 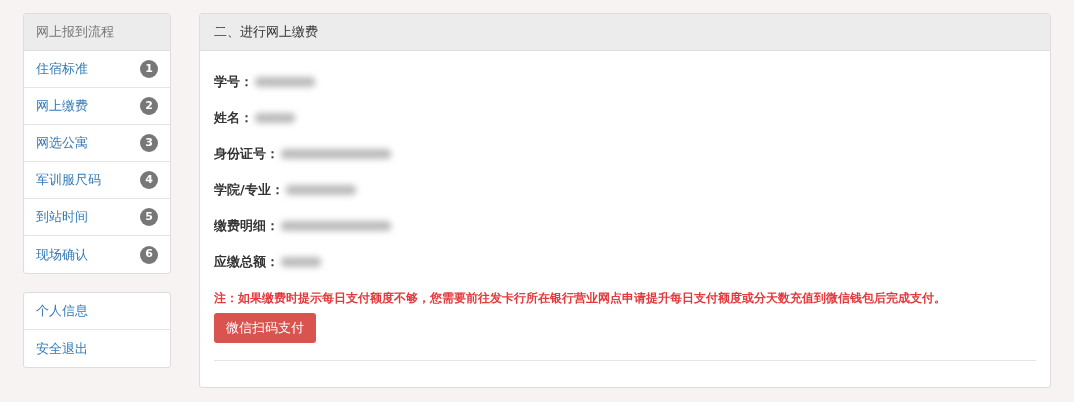 What do you see at coordinates (149, 180) in the screenshot?
I see `step-badge: 4` at bounding box center [149, 180].